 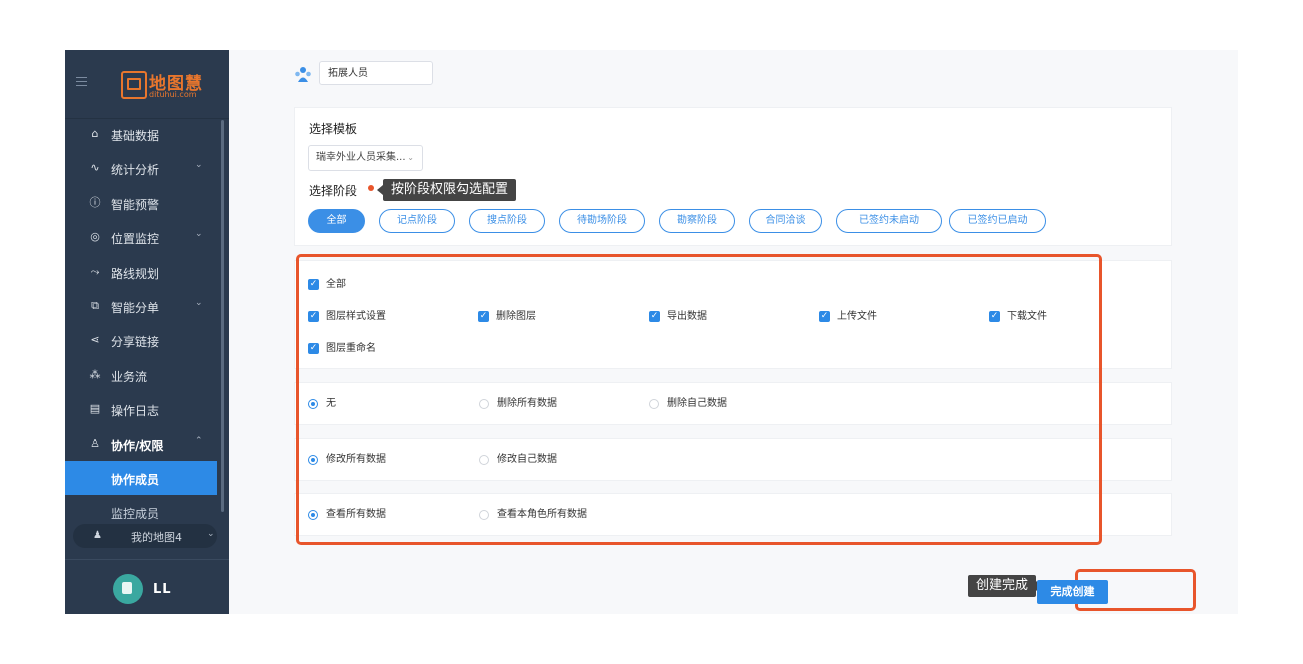 I want to click on sidebar-item-label: 操作日志, so click(x=135, y=411).